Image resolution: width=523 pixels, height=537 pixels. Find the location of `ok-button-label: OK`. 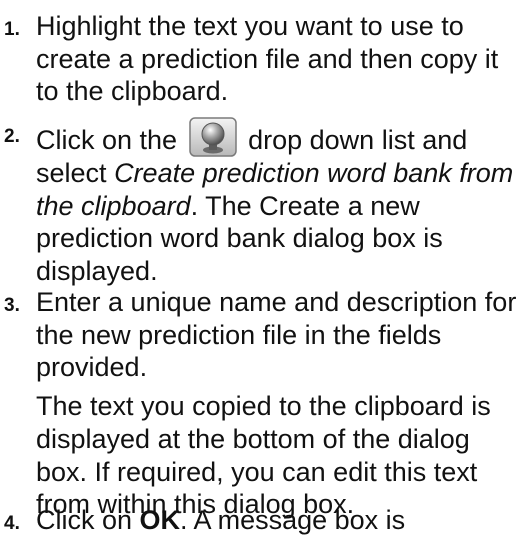

ok-button-label: OK is located at coordinates (160, 520).